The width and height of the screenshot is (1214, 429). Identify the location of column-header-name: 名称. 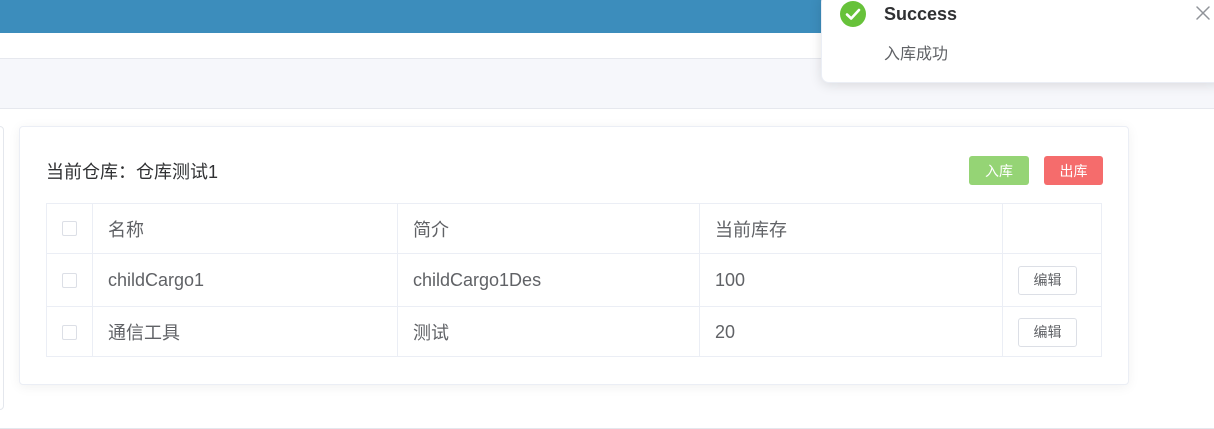
(245, 228).